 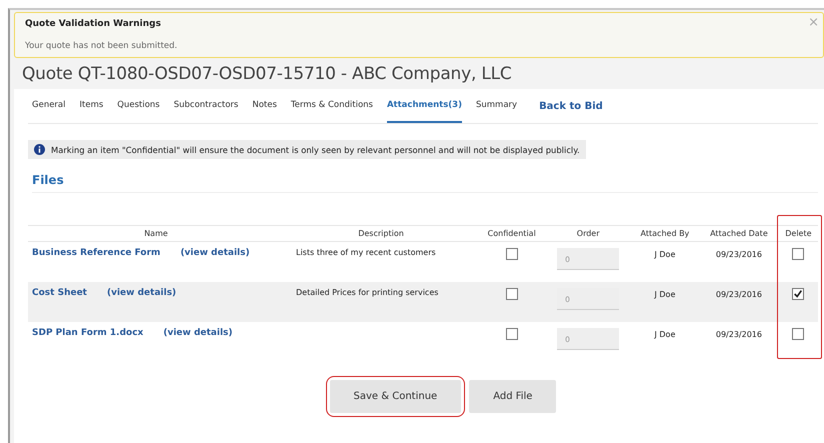 I want to click on warning-title: Quote Validation Warnings, so click(x=93, y=24).